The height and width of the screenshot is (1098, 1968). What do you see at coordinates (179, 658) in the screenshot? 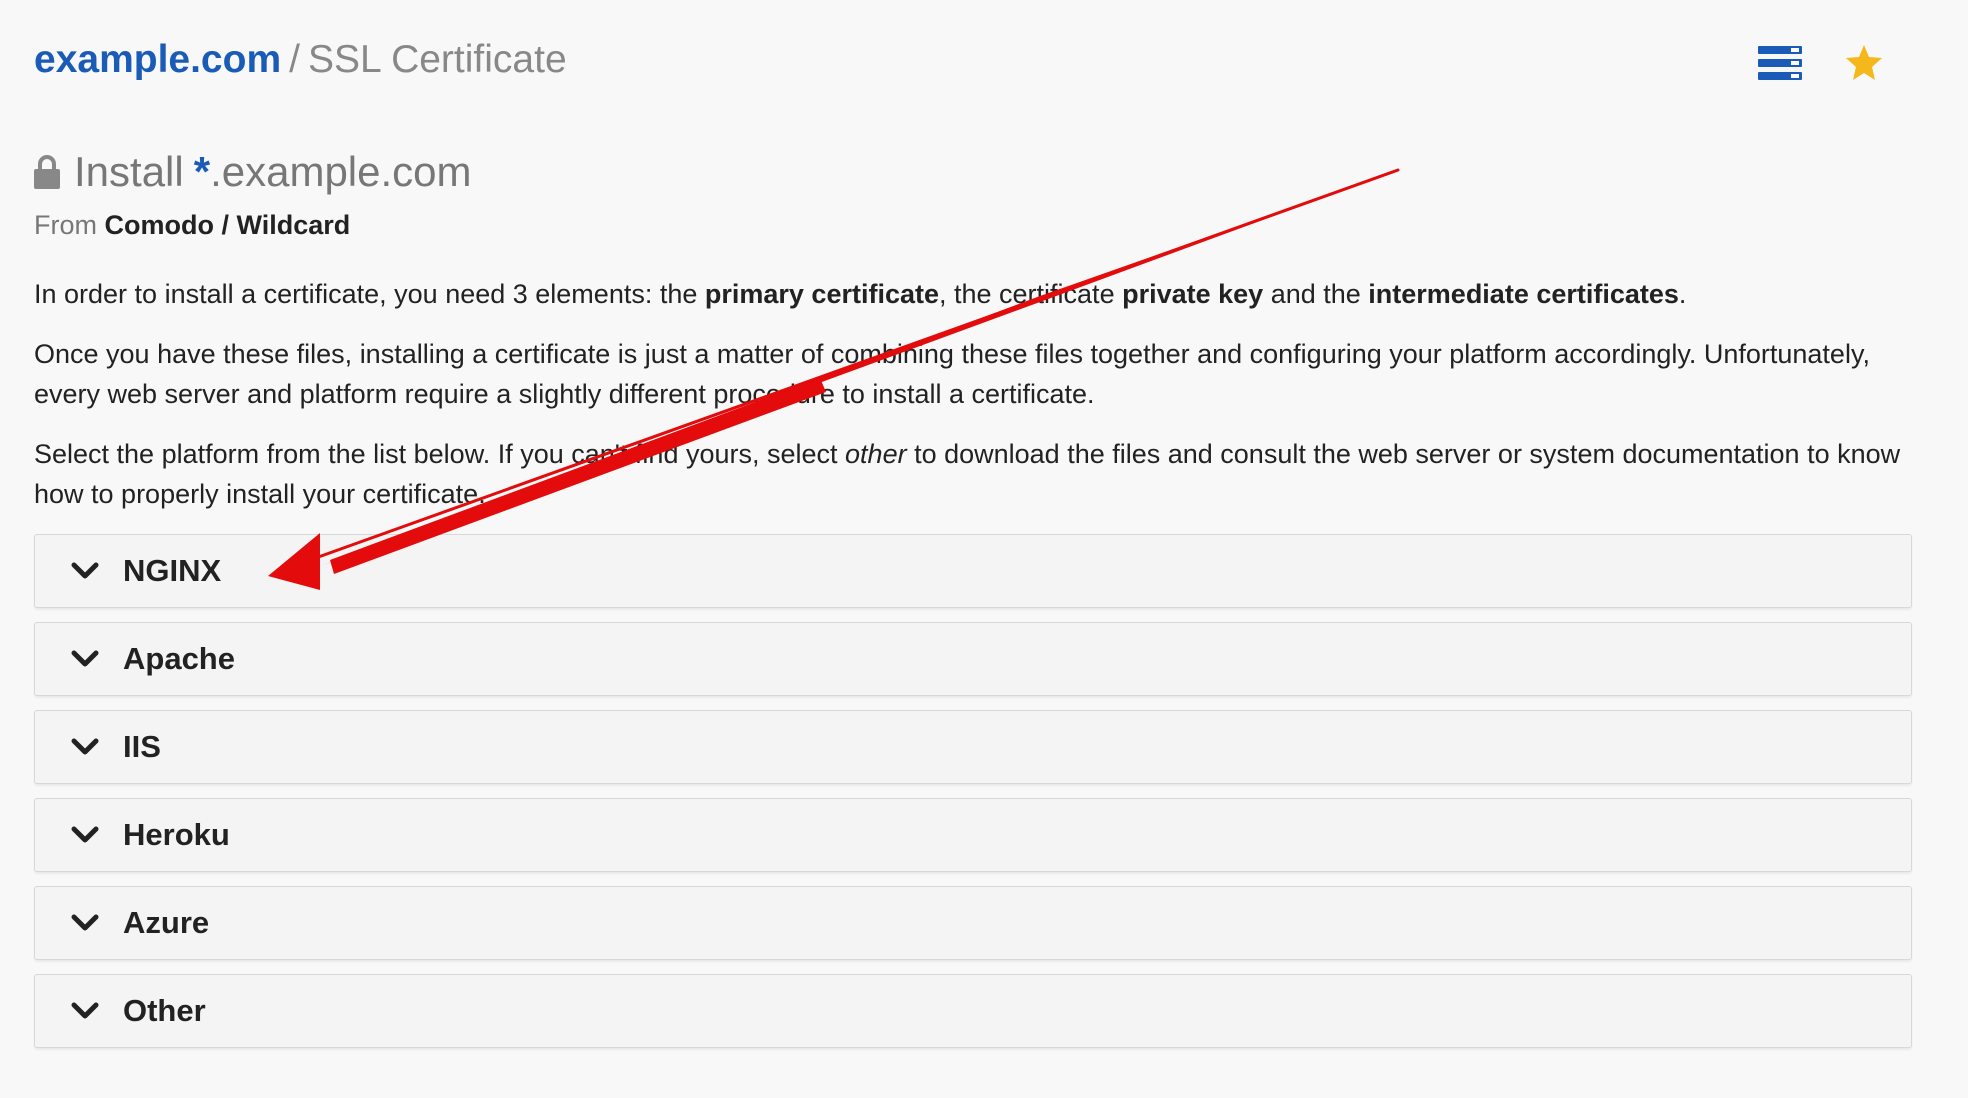
I see `platform-label: Apache` at bounding box center [179, 658].